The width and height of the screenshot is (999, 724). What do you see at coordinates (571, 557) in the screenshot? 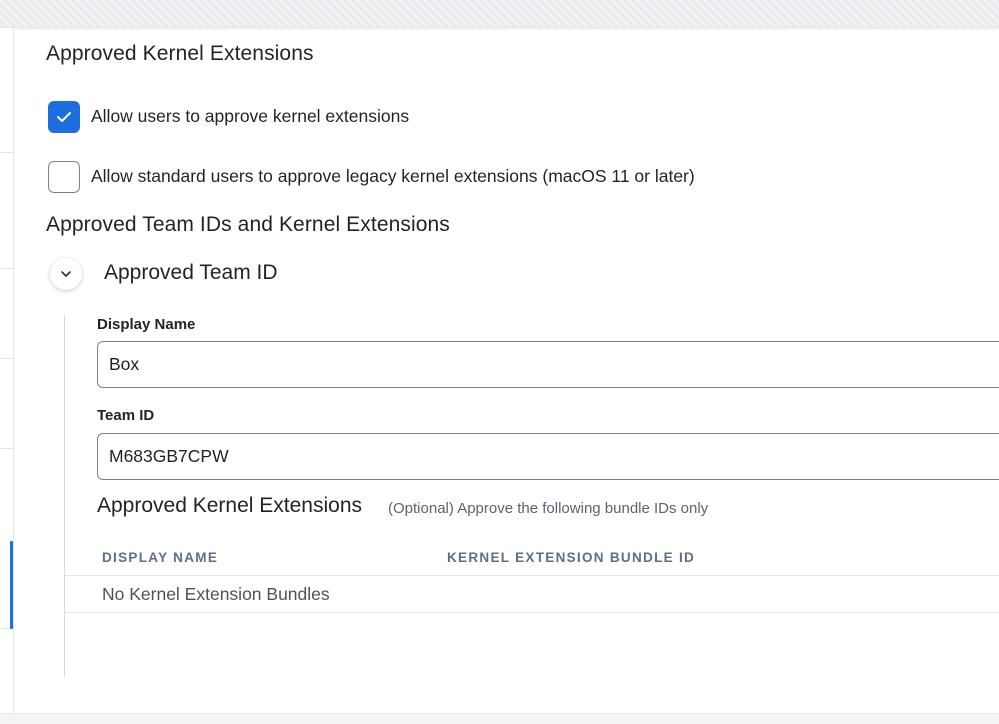
I see `column-header-bundle-id: KERNEL EXTENSION BUNDLE ID` at bounding box center [571, 557].